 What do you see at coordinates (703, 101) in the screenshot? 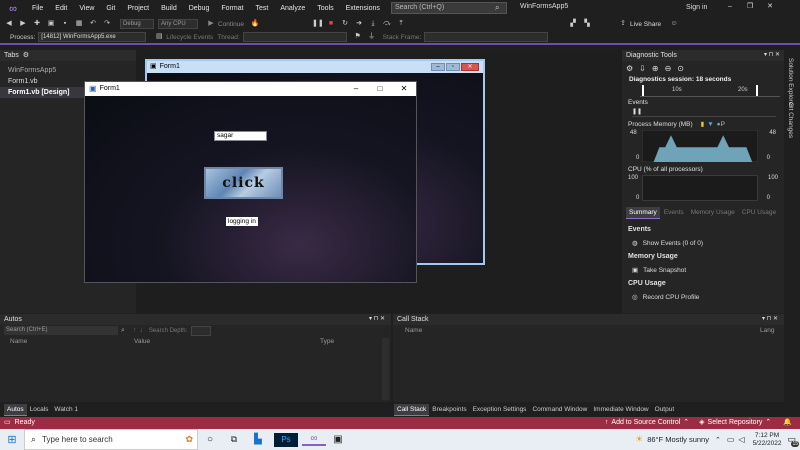
I see `events-header: Events` at bounding box center [703, 101].